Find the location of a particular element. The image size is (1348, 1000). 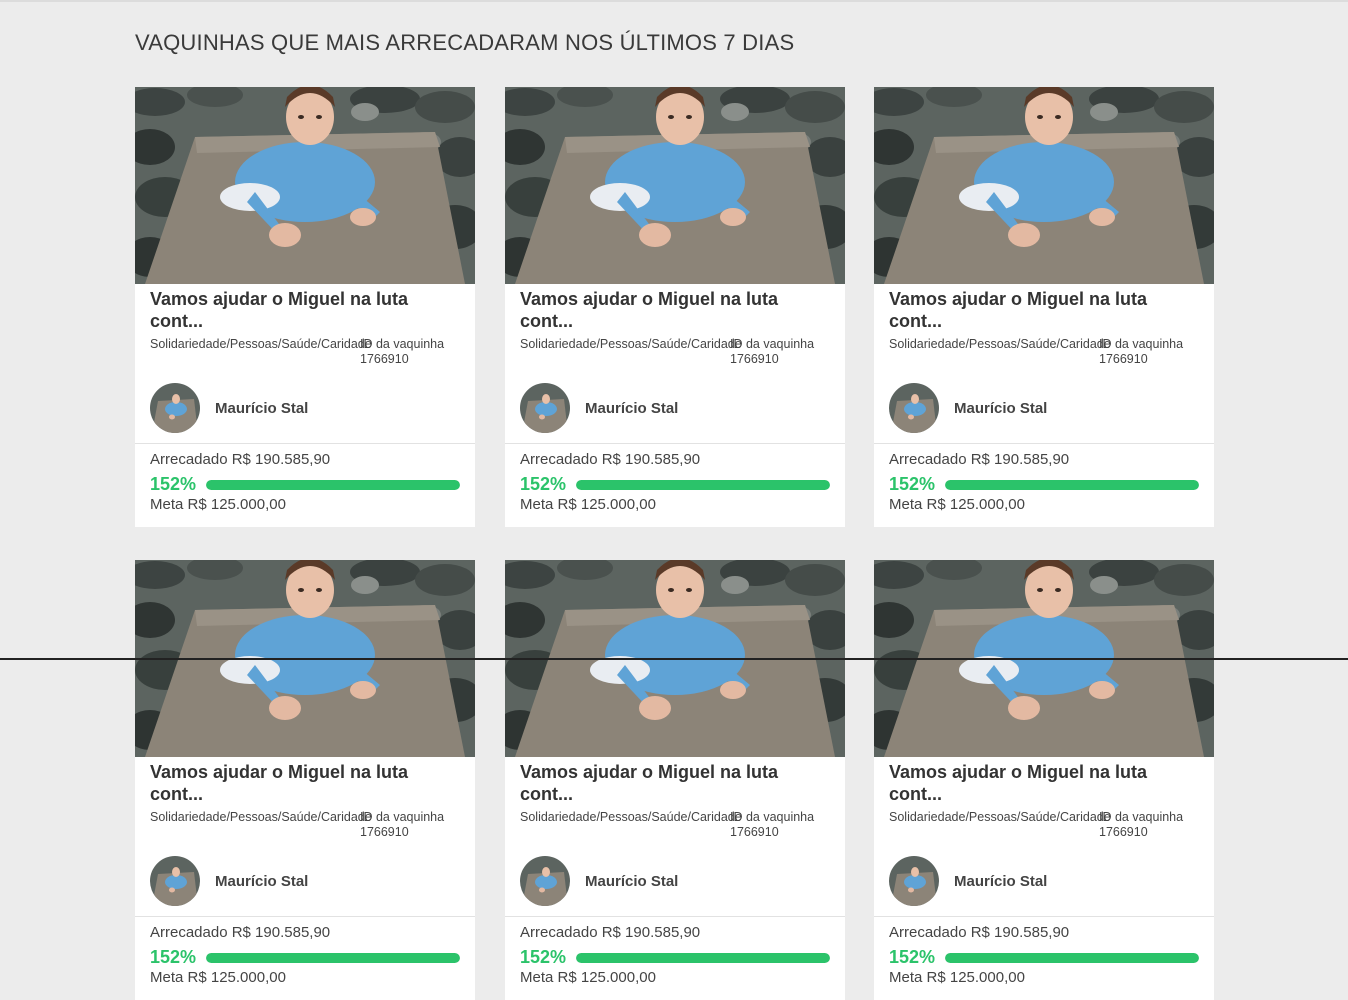

top-border is located at coordinates (674, 1).